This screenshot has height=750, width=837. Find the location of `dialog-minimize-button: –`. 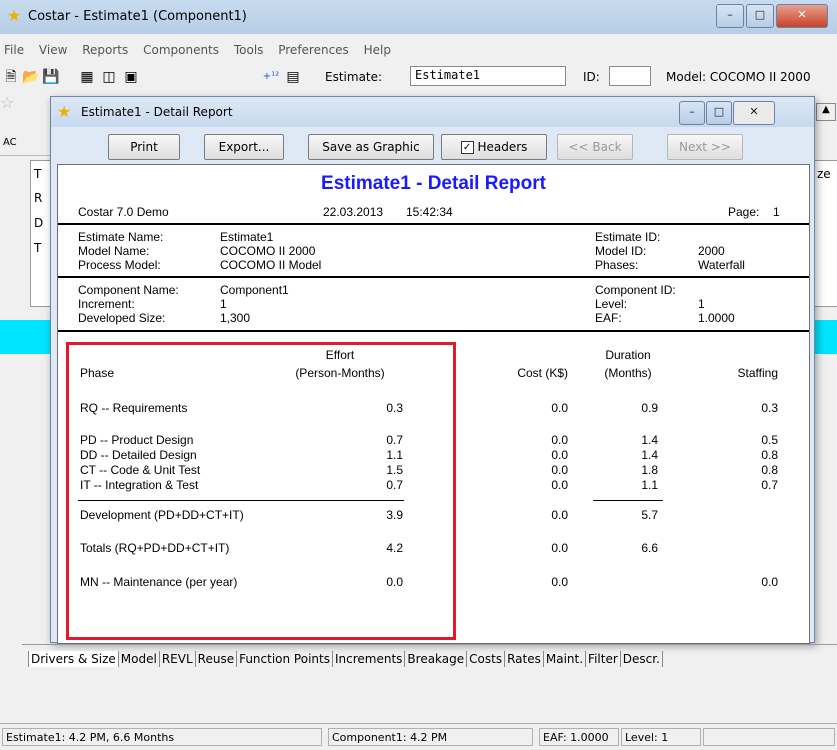

dialog-minimize-button: – is located at coordinates (692, 113).